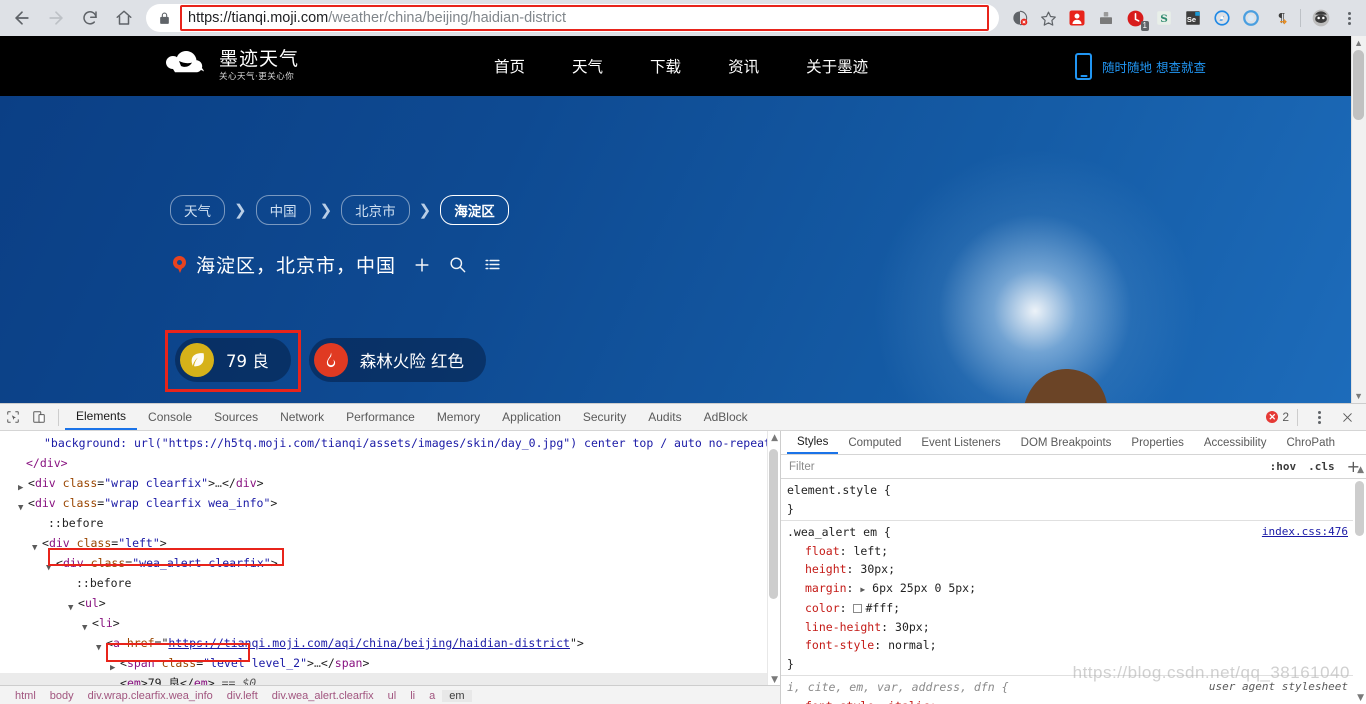  Describe the element at coordinates (233, 360) in the screenshot. I see `aqi-alert: 79 良` at that location.